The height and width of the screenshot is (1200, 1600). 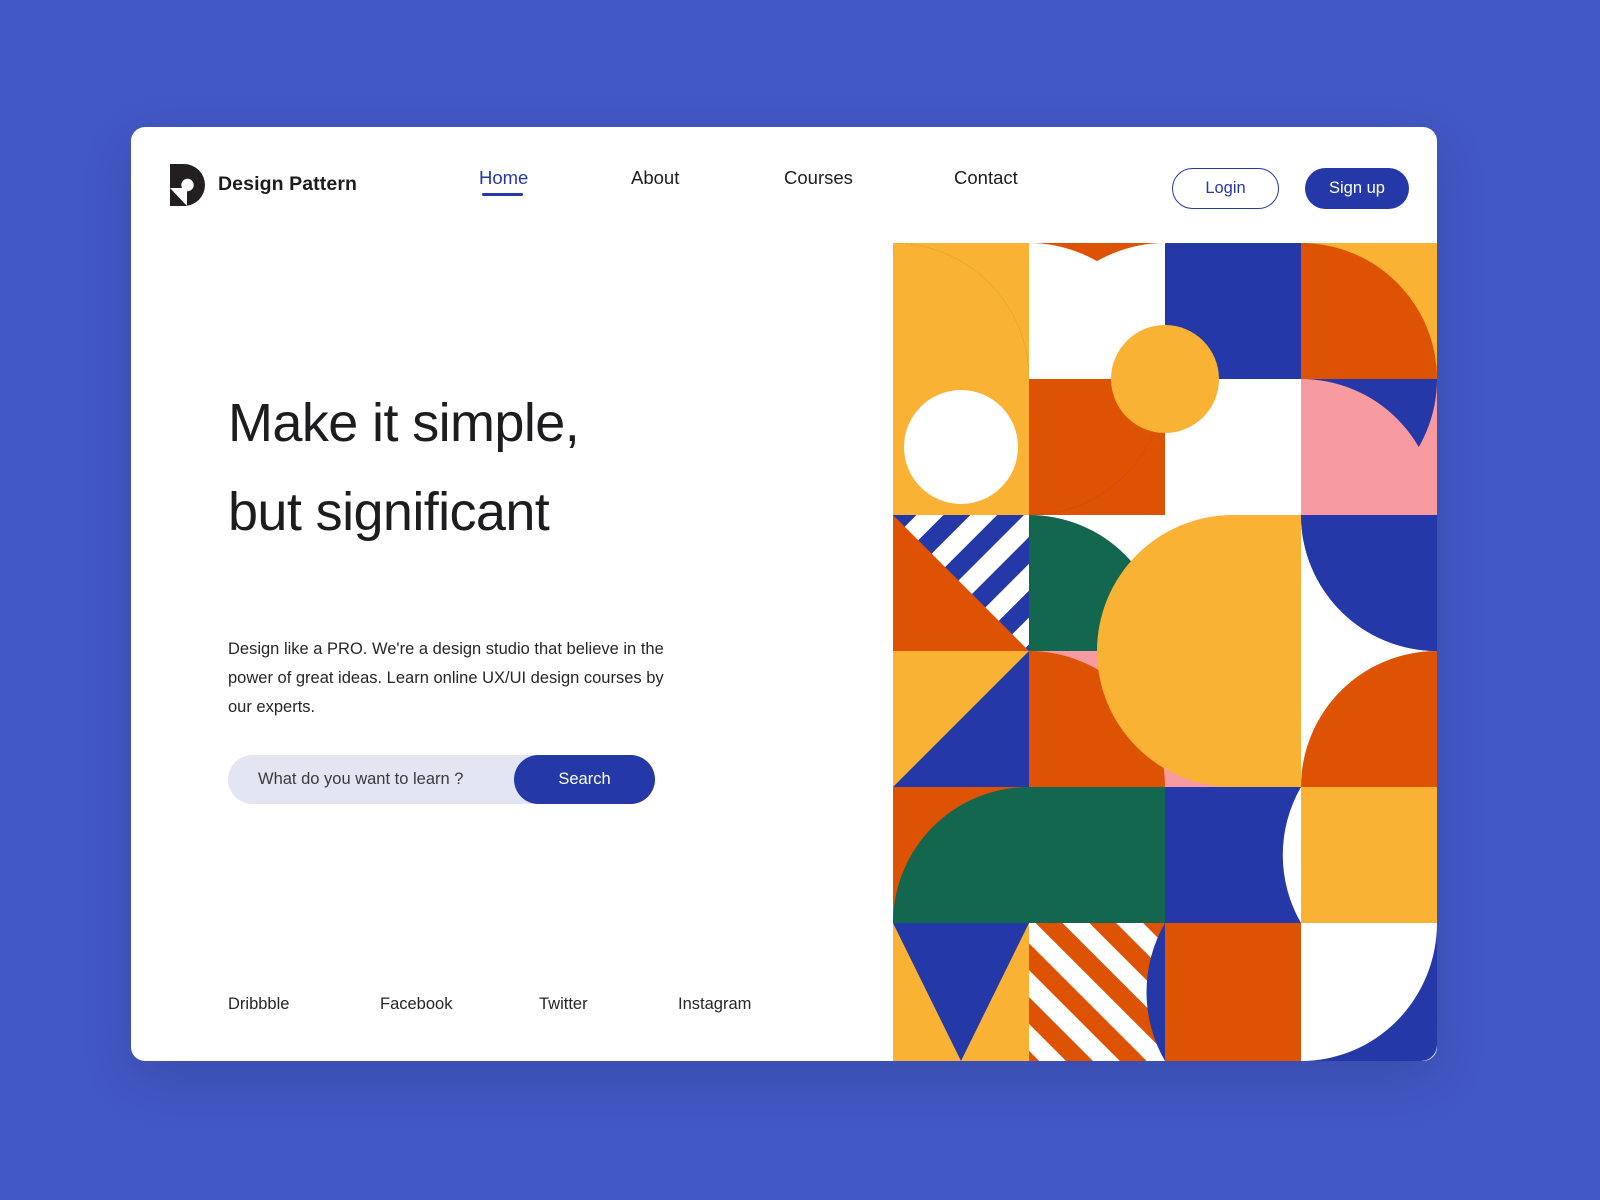 What do you see at coordinates (1290, 188) in the screenshot?
I see `auth-actions: Login Sign up` at bounding box center [1290, 188].